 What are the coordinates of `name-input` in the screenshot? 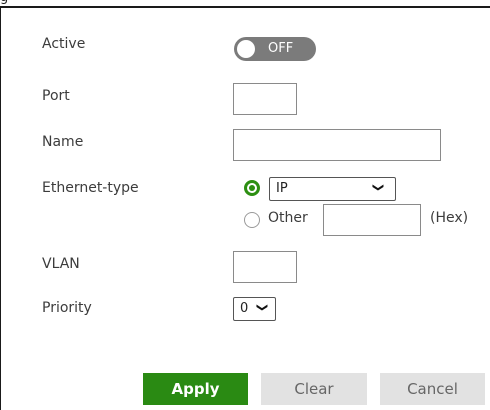 It's located at (337, 145).